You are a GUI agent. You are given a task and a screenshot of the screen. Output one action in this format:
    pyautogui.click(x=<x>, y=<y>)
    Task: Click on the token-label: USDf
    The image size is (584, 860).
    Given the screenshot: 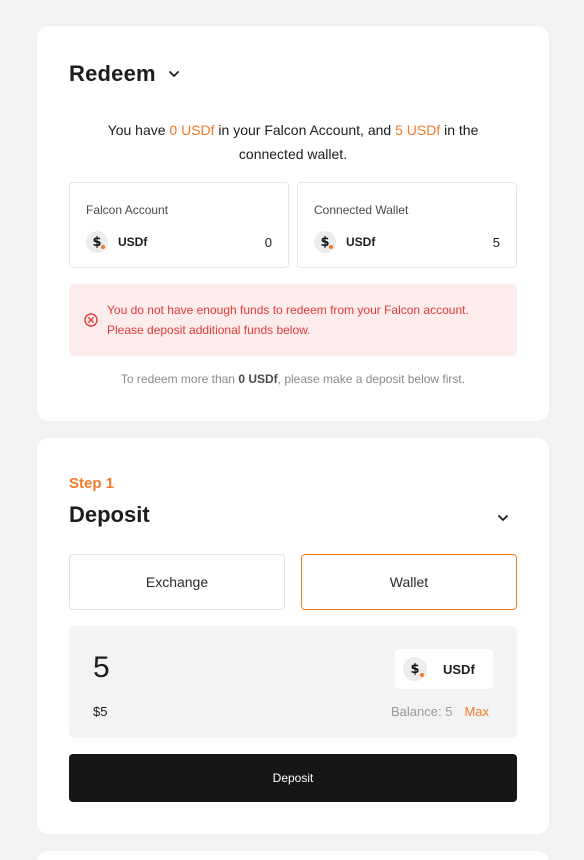 What is the action you would take?
    pyautogui.click(x=459, y=669)
    